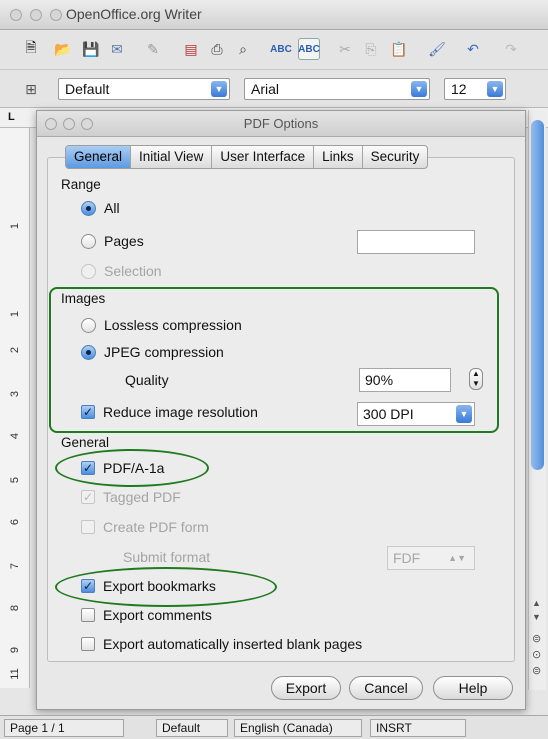 Image resolution: width=548 pixels, height=739 pixels. What do you see at coordinates (371, 49) in the screenshot?
I see `copy-icon: ⎘` at bounding box center [371, 49].